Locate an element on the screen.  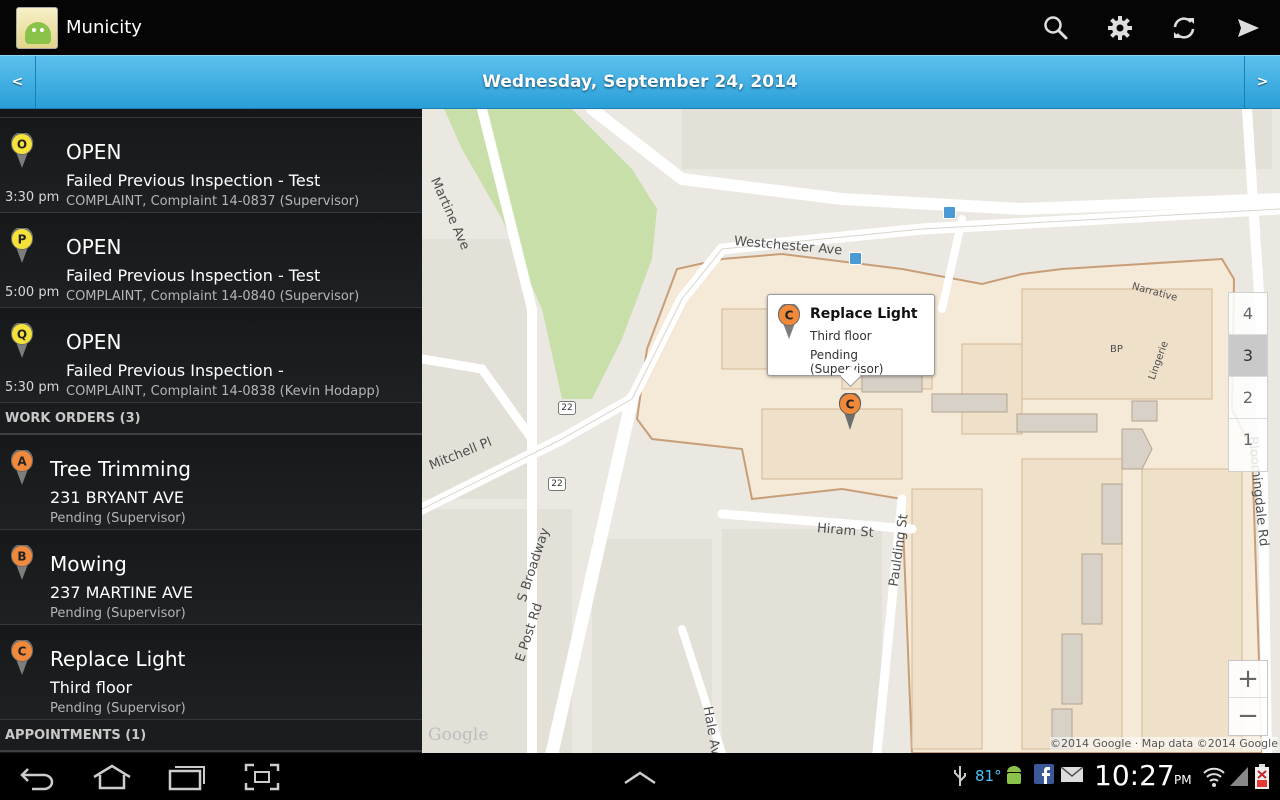
item-title: Failed Previous Inspection - is located at coordinates (175, 370).